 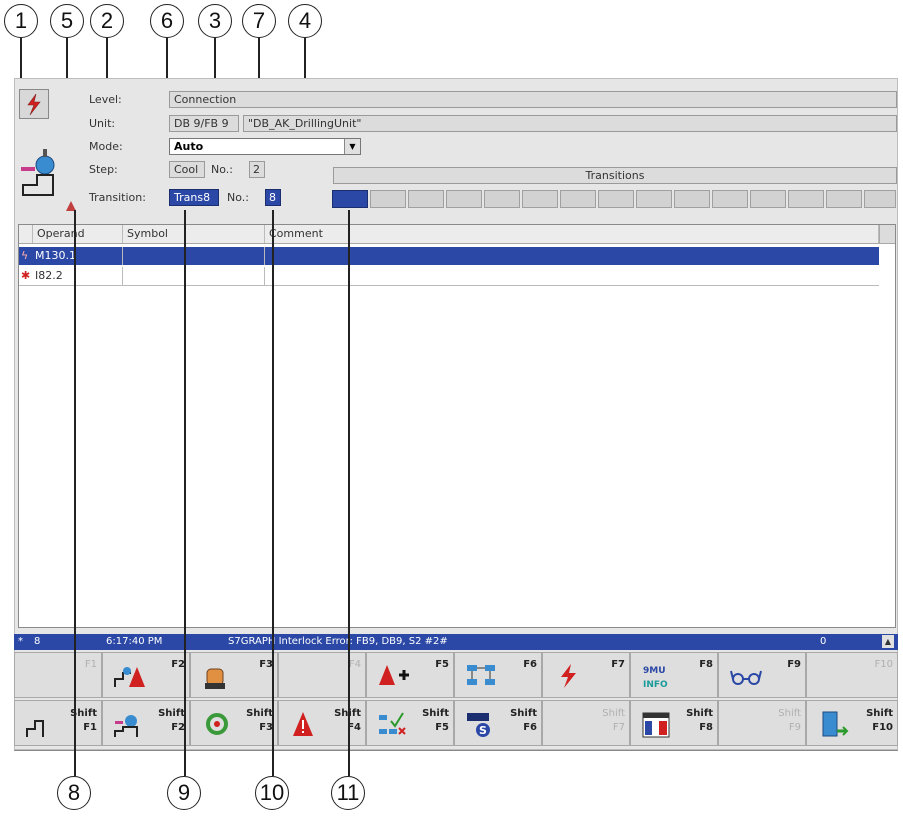 What do you see at coordinates (215, 21) in the screenshot?
I see `callout-3: 3` at bounding box center [215, 21].